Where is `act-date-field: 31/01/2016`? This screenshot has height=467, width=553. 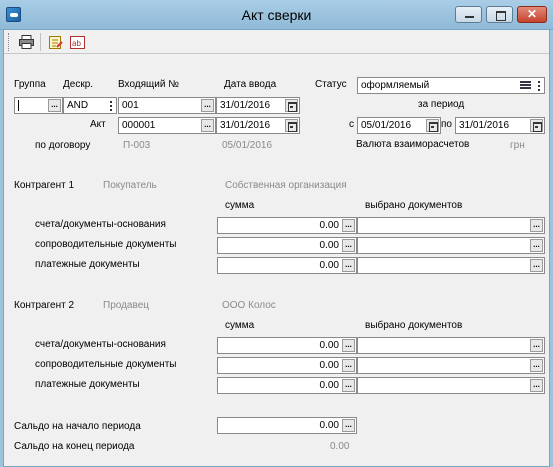
act-date-field: 31/01/2016 is located at coordinates (258, 125).